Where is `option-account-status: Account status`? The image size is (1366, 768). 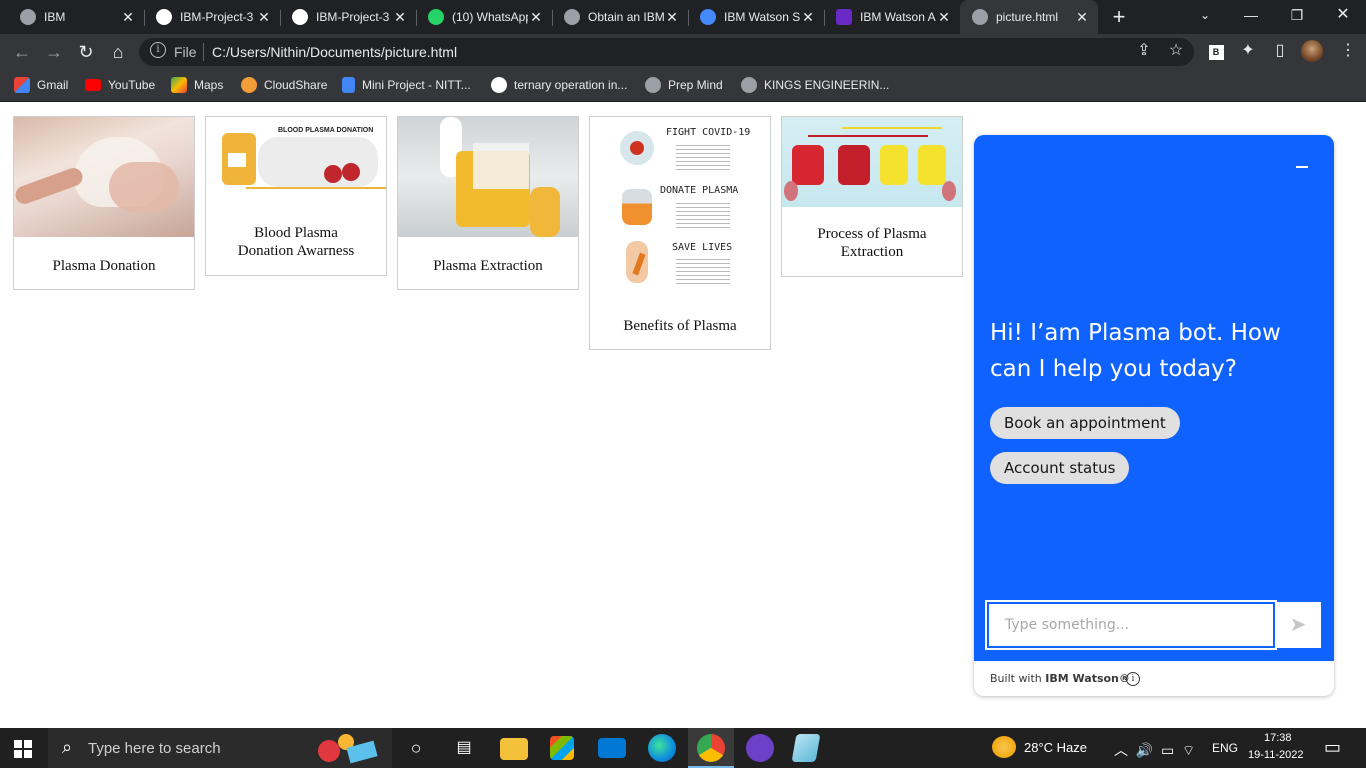 option-account-status: Account status is located at coordinates (1060, 468).